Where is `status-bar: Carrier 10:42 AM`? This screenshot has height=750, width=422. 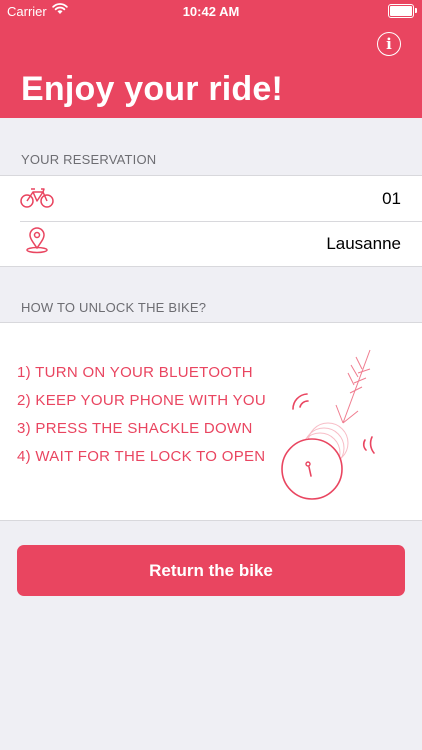
status-bar: Carrier 10:42 AM is located at coordinates (211, 12).